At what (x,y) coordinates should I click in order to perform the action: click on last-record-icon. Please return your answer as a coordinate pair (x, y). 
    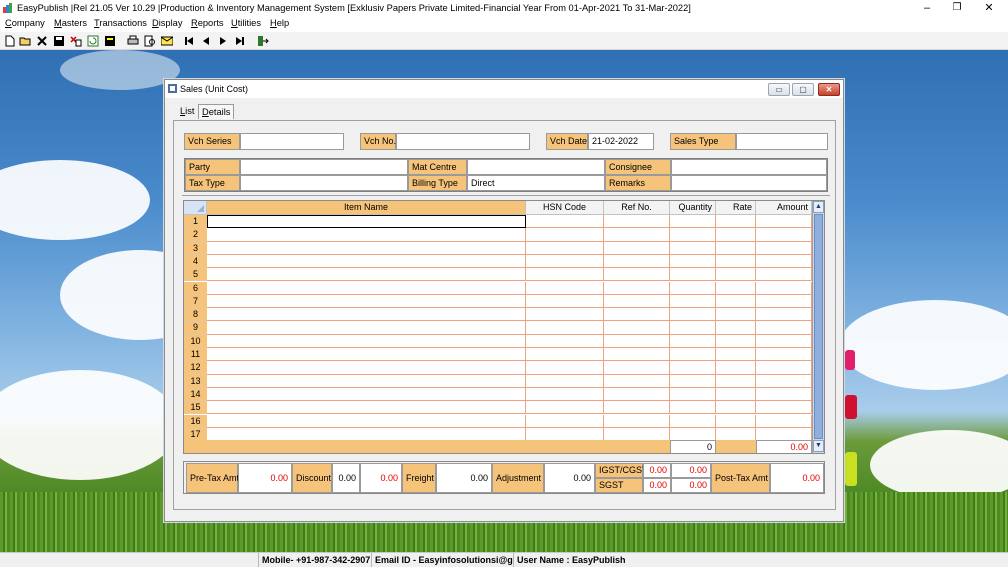
    Looking at the image, I should click on (240, 41).